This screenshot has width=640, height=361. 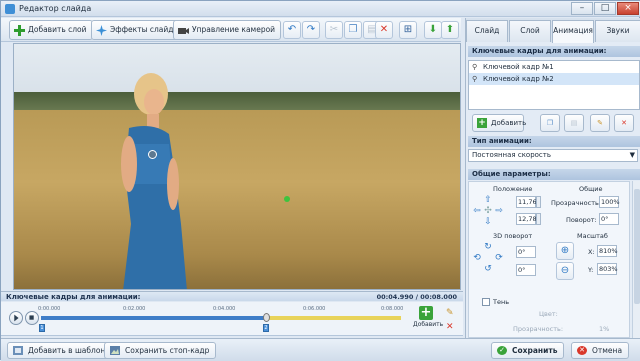 I want to click on arrow-down-icon: ⇩, so click(x=488, y=222).